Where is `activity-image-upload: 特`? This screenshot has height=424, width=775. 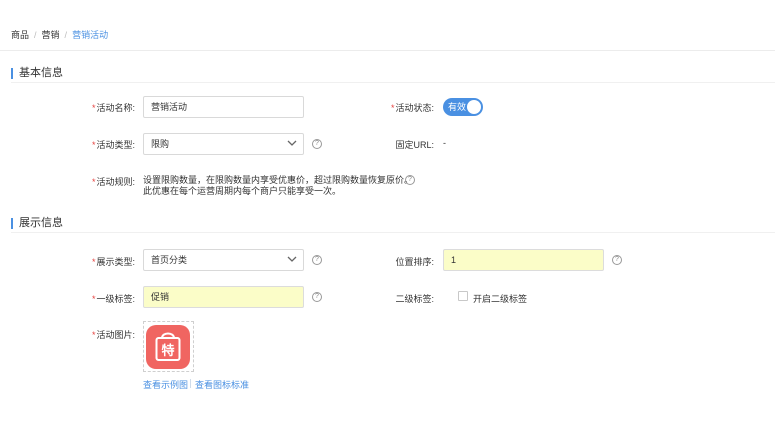
activity-image-upload: 特 is located at coordinates (168, 346).